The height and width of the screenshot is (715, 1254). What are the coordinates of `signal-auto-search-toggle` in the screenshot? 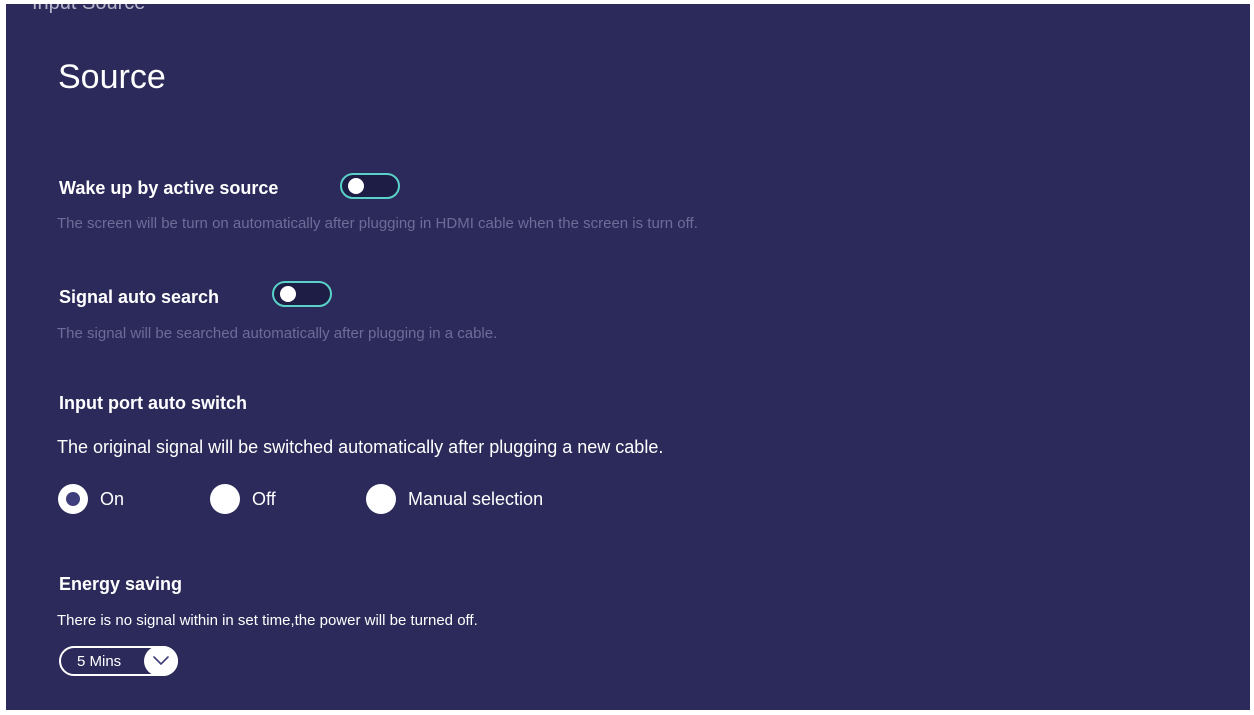 It's located at (302, 294).